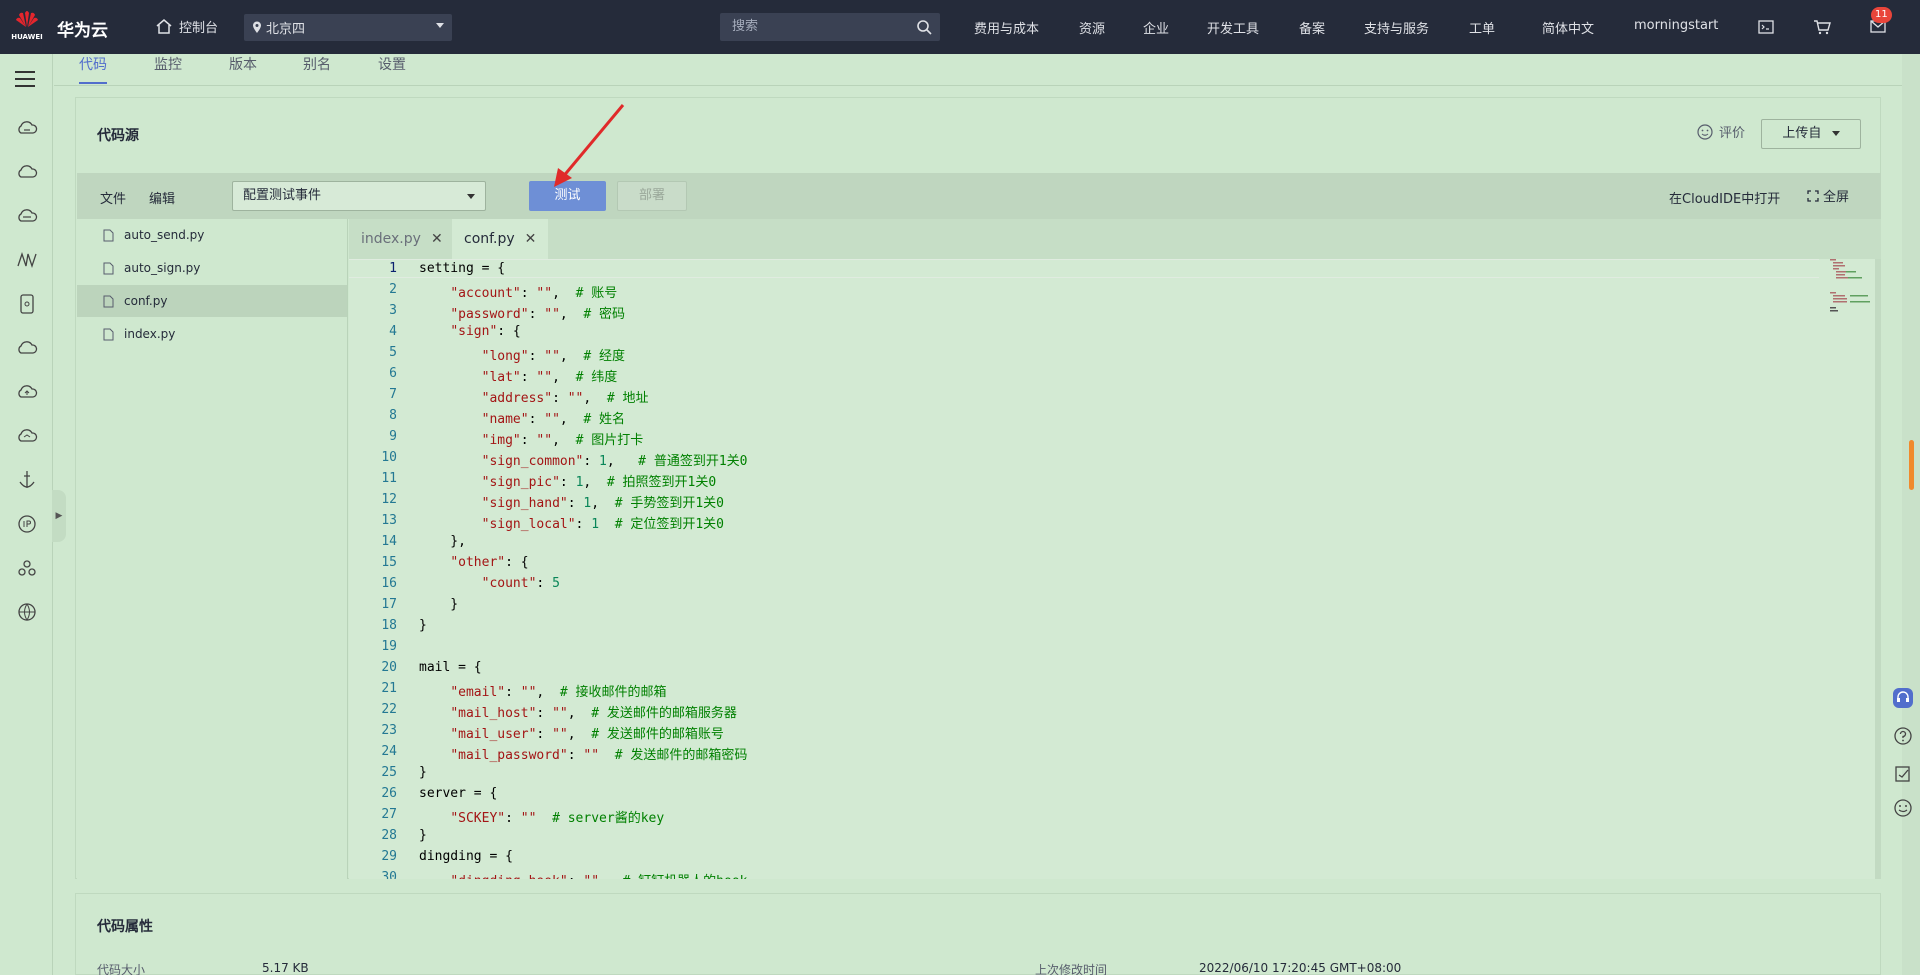 The height and width of the screenshot is (975, 1920). I want to click on nav-language: 简体中文, so click(1568, 27).